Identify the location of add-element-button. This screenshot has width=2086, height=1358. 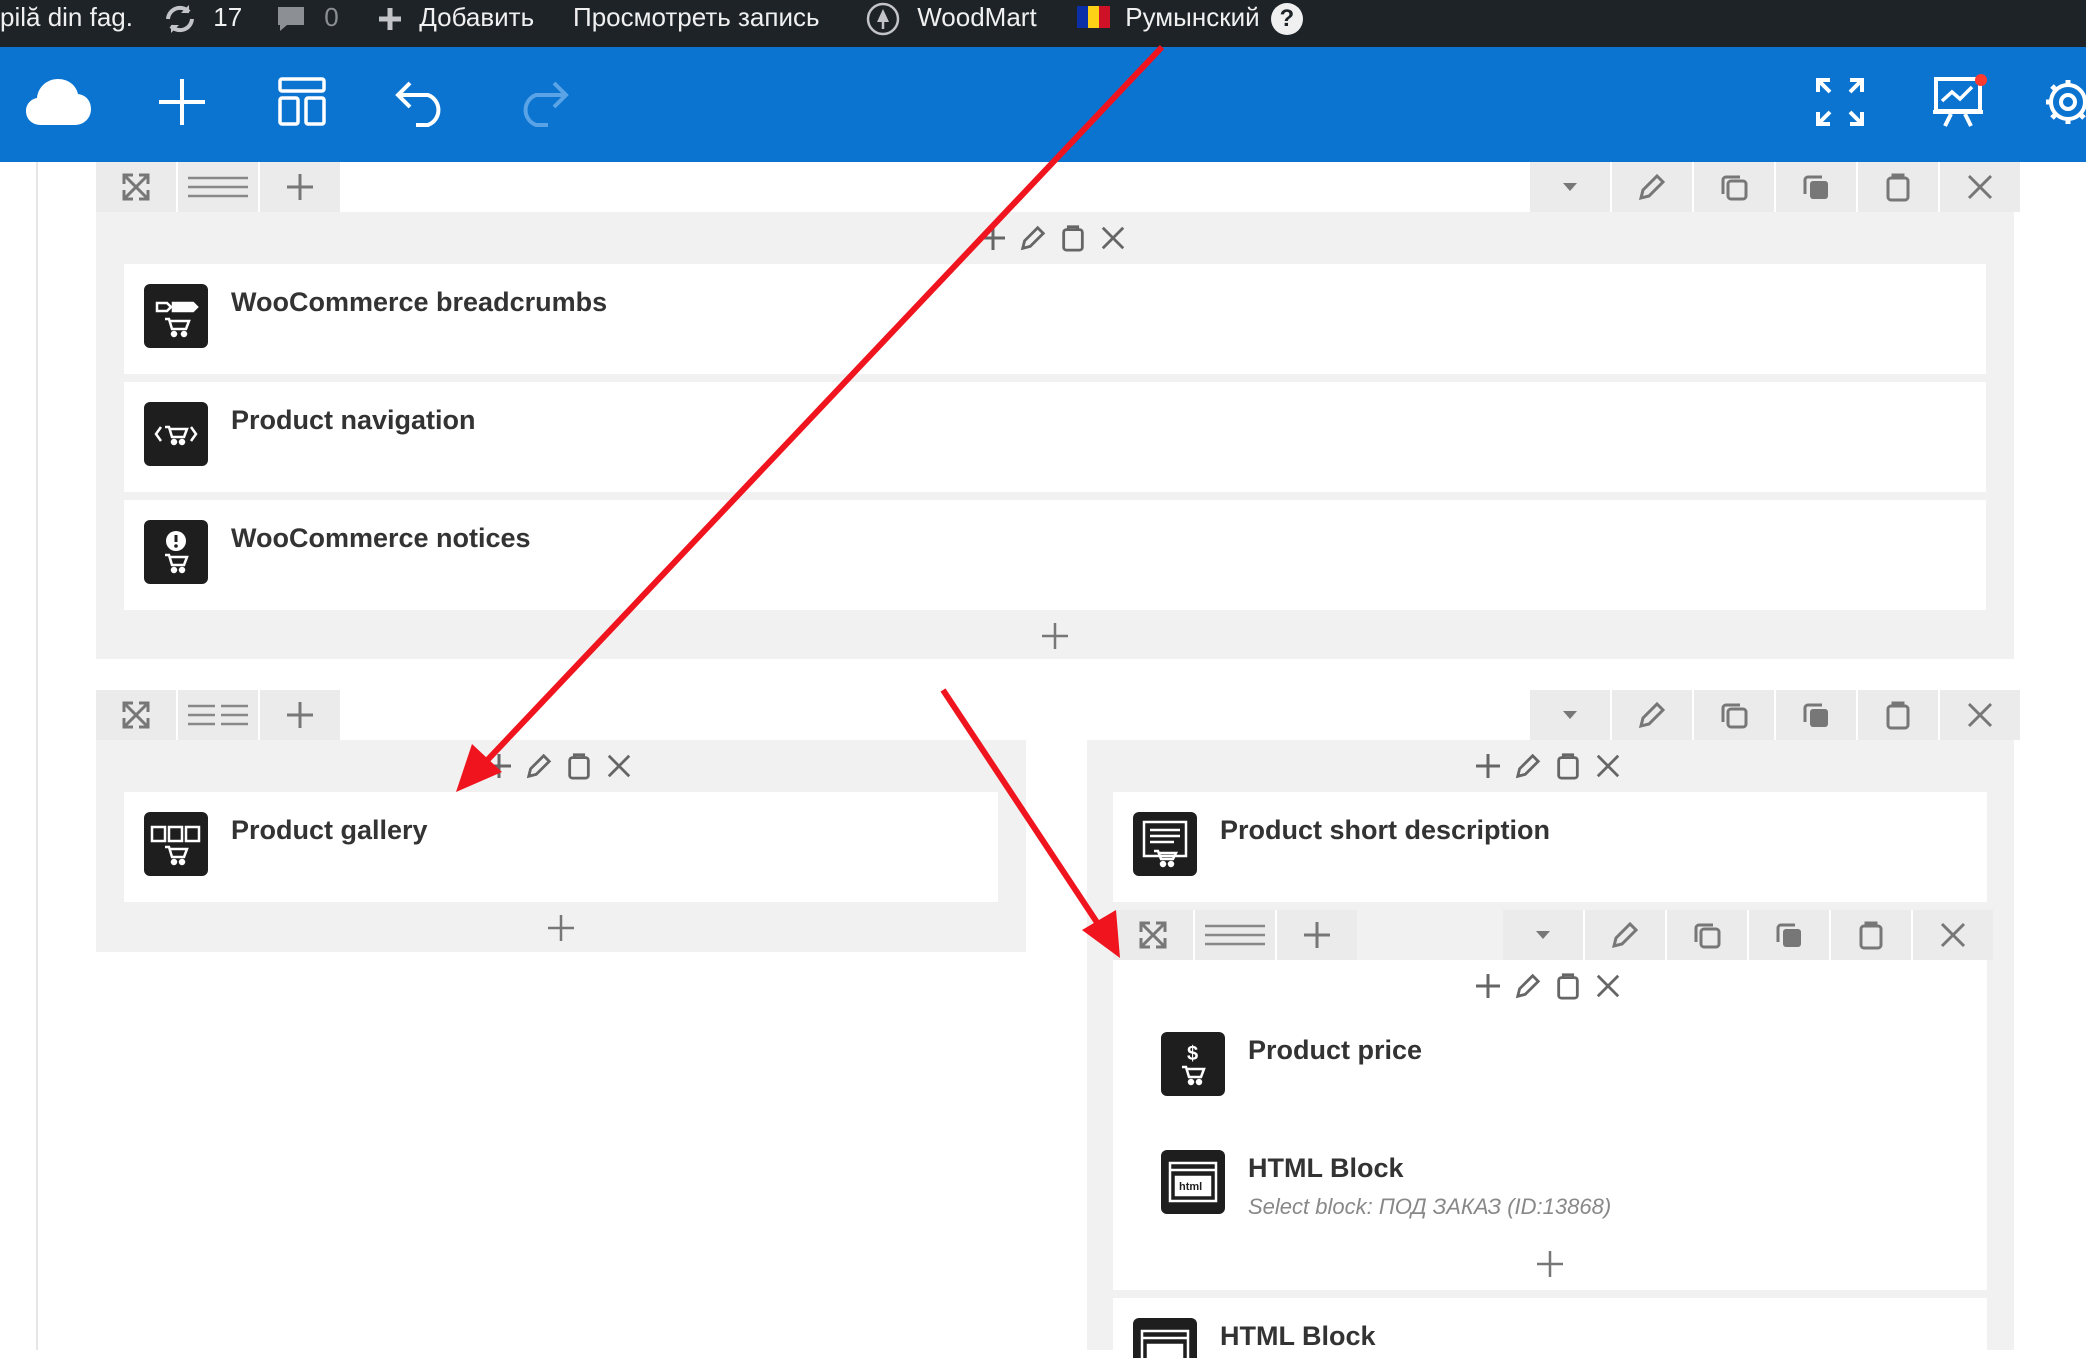
(182, 102).